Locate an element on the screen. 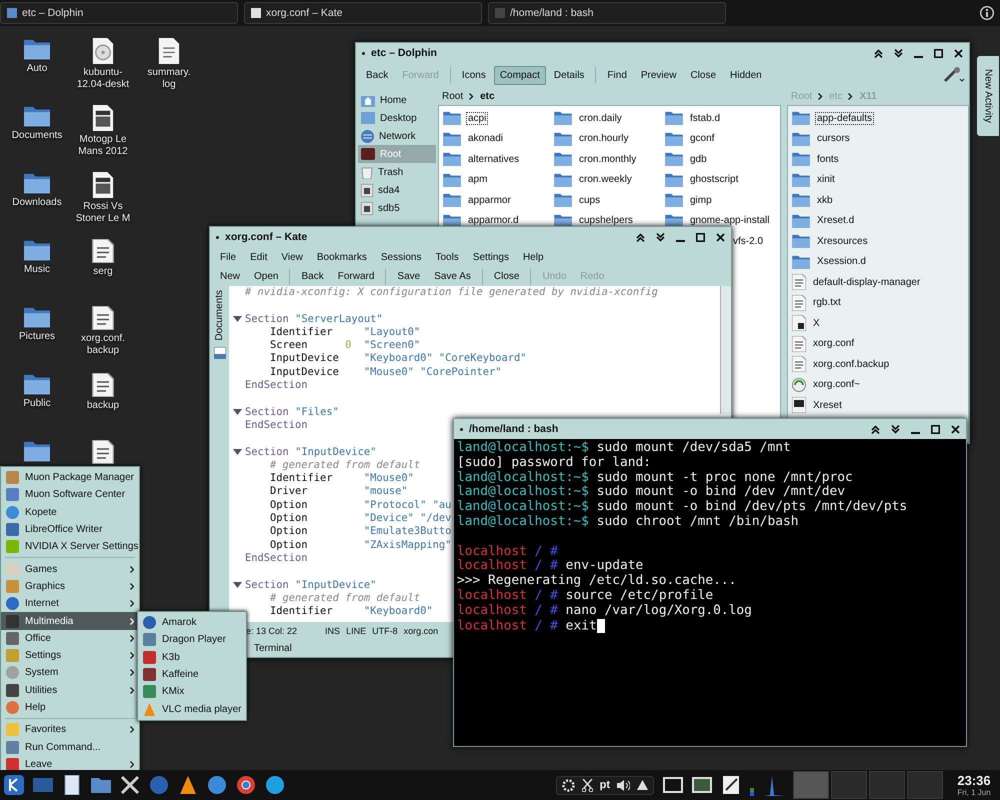 The height and width of the screenshot is (800, 1000). desktop-icon-label: Music is located at coordinates (37, 270).